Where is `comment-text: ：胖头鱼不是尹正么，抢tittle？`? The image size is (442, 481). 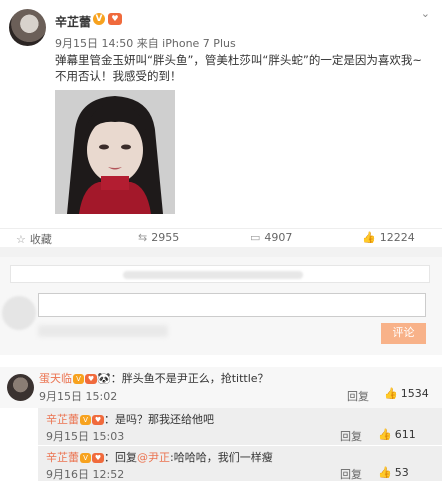 comment-text: ：胖头鱼不是尹正么，抢tittle？ is located at coordinates (189, 378).